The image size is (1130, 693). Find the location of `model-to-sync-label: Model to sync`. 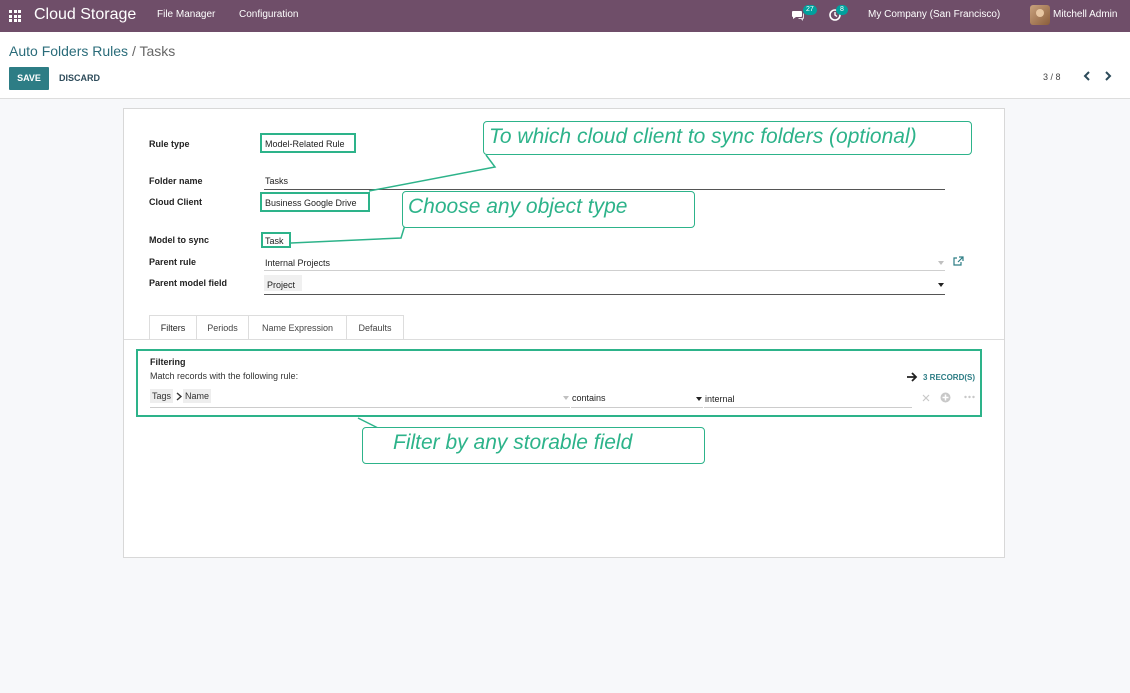

model-to-sync-label: Model to sync is located at coordinates (179, 240).